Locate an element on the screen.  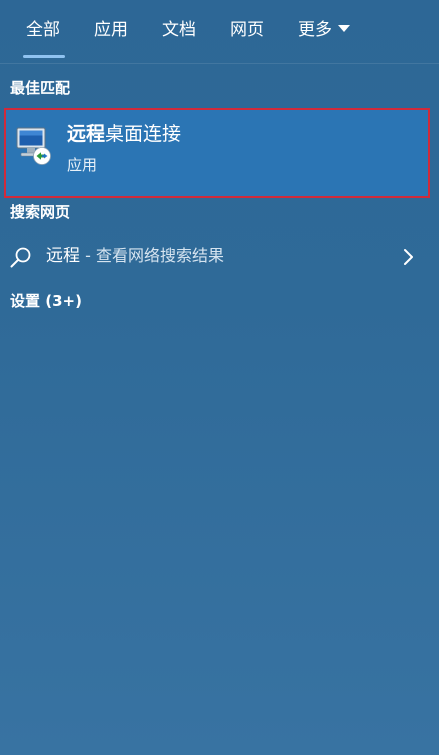
app-name-rest: 桌面连接 is located at coordinates (143, 134).